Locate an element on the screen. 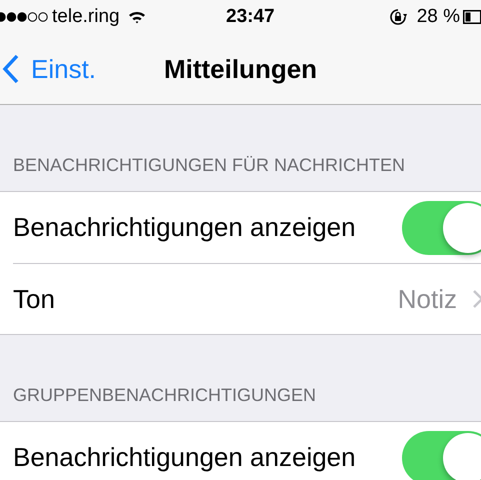  row-value: Notiz is located at coordinates (427, 299).